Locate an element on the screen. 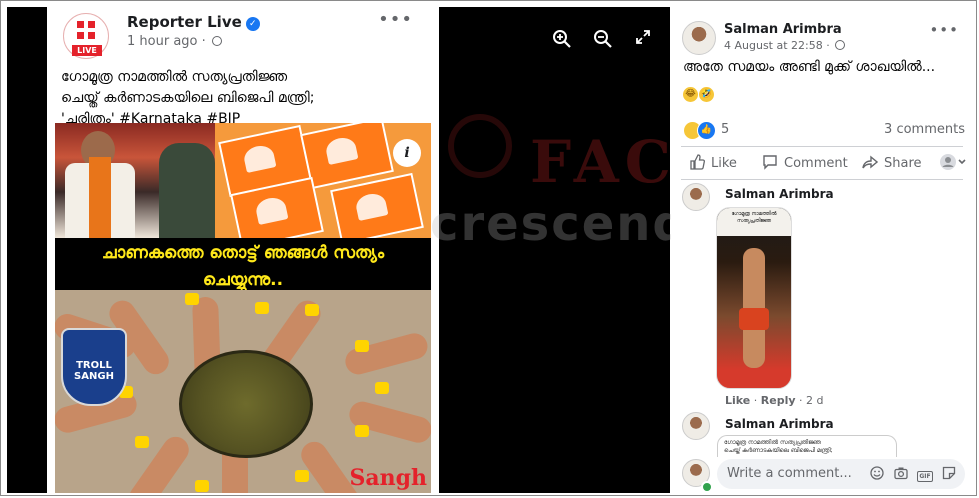  caption-line: ഗോമൂത്ര നാമത്തിൽ സത്യപ്രതിജ്ഞ is located at coordinates (174, 77).